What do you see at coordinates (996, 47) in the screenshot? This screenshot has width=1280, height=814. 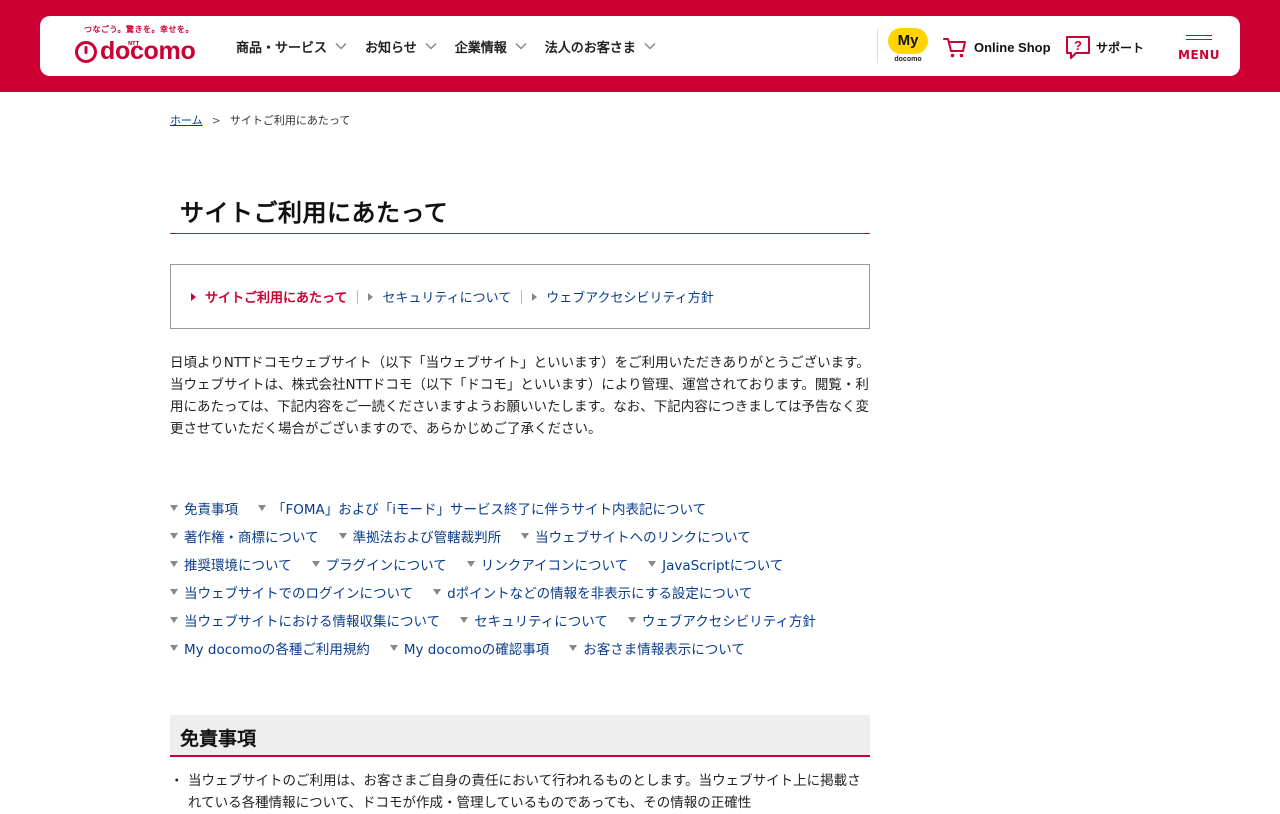 I see `online-shop-link: Online Shop` at bounding box center [996, 47].